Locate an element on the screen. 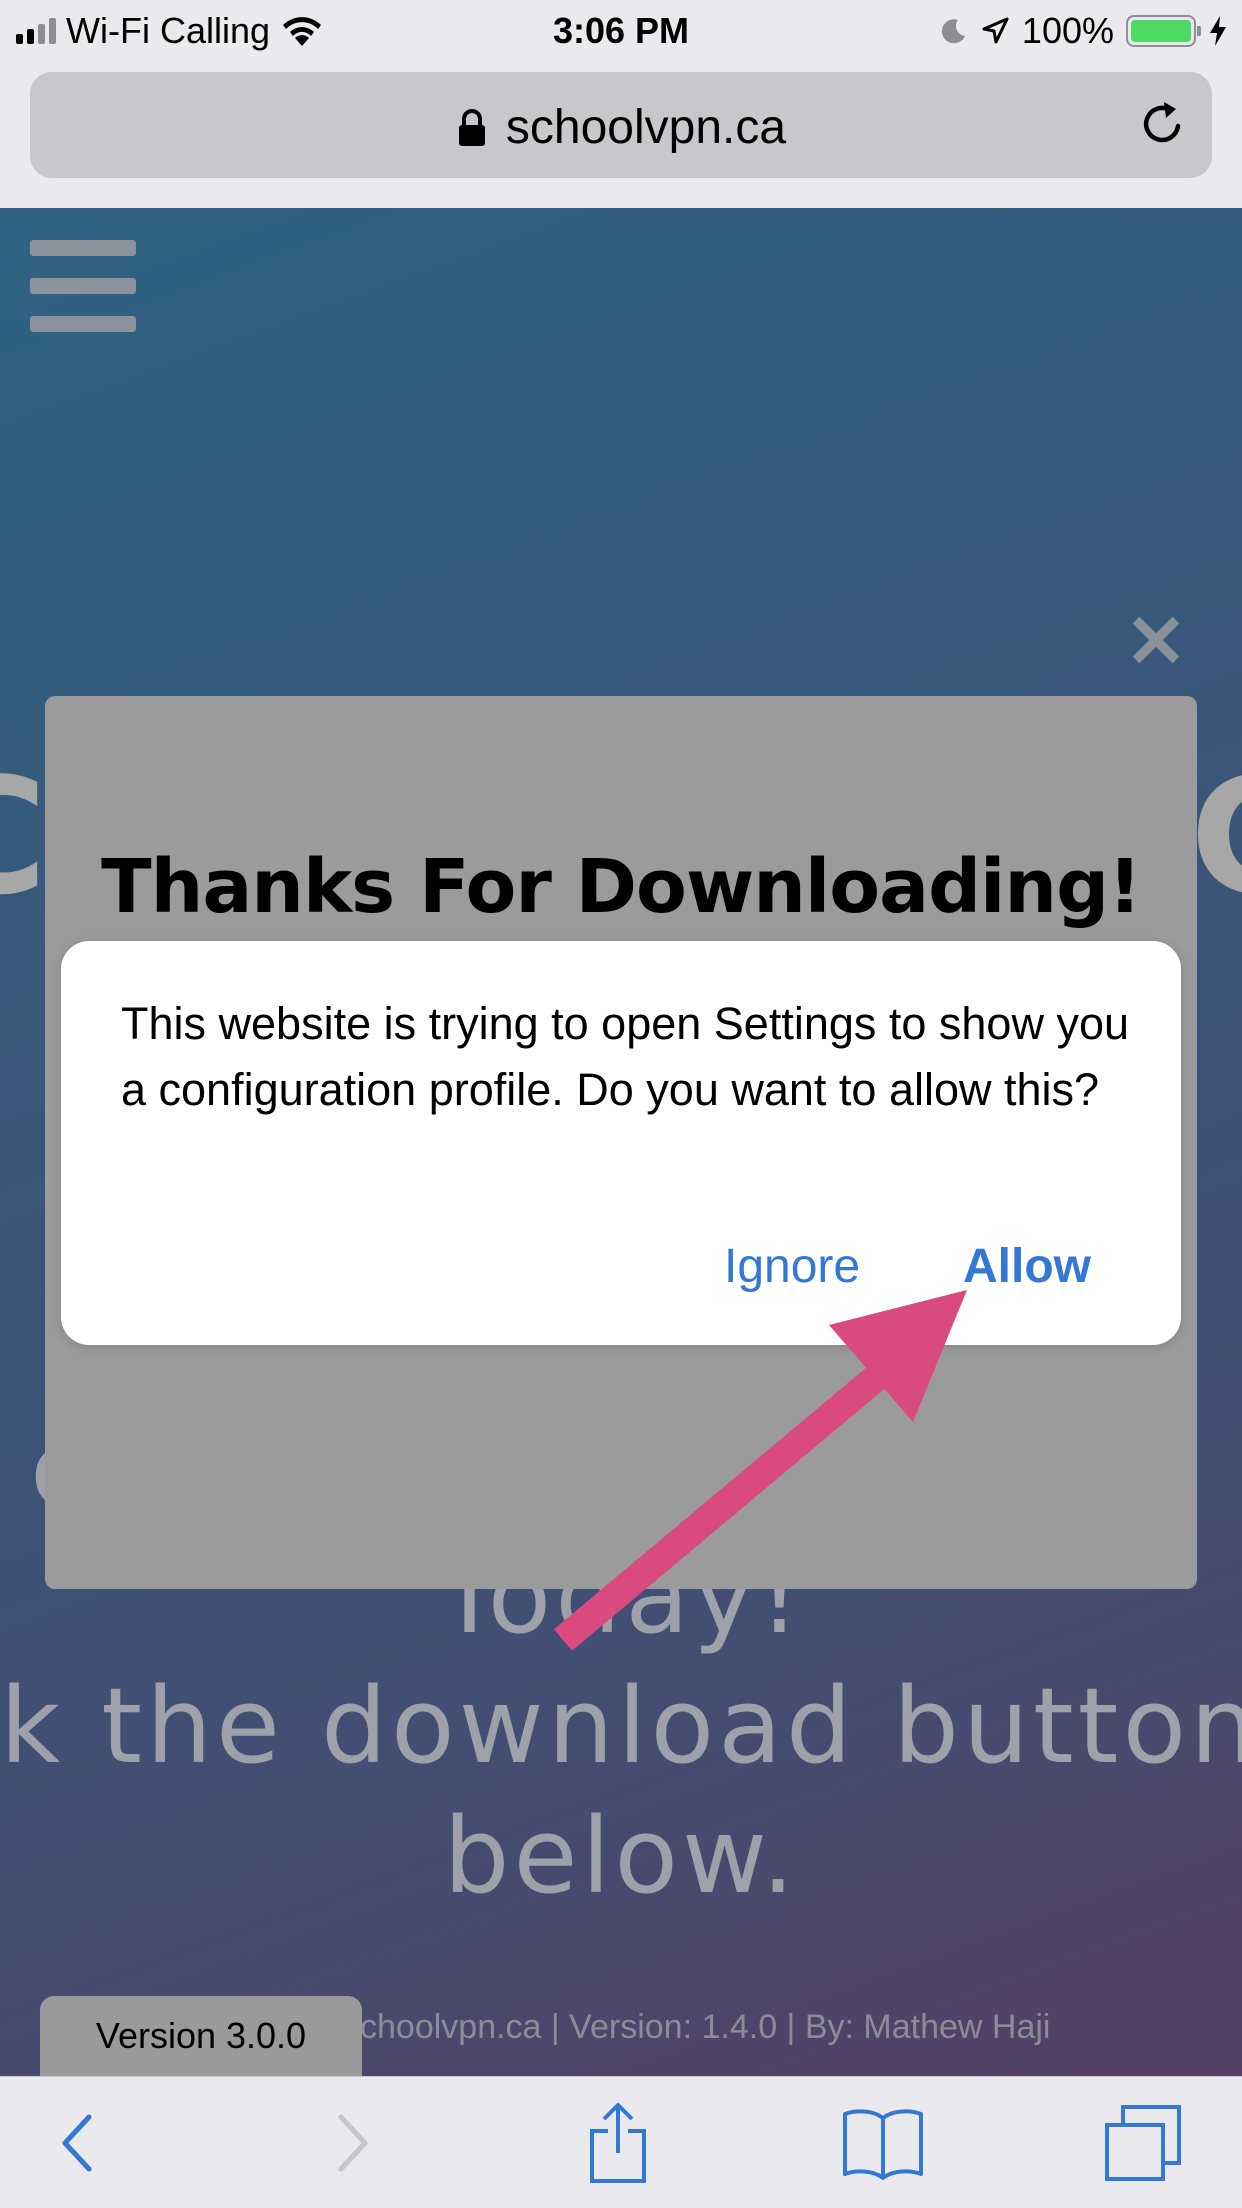  chevron-left-icon is located at coordinates (77, 2143).